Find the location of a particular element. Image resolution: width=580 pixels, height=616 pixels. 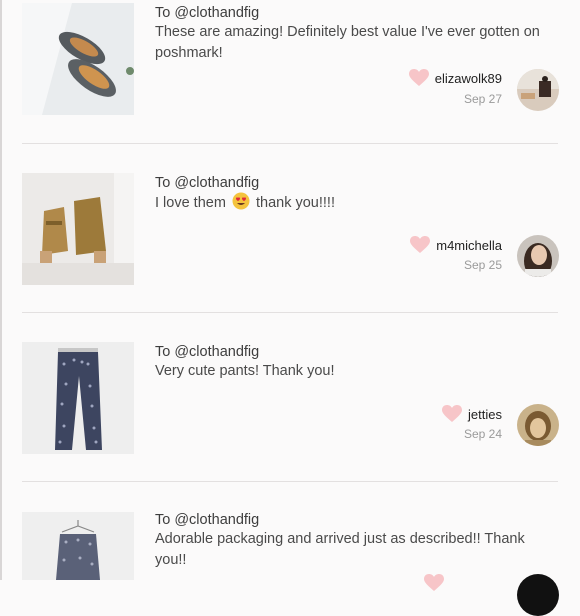

note-date: Sep 27 is located at coordinates (482, 99).